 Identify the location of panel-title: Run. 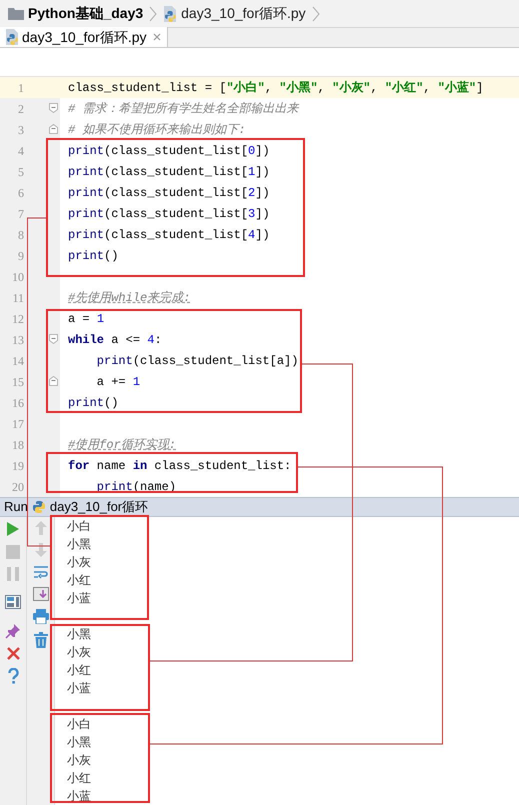
(16, 507).